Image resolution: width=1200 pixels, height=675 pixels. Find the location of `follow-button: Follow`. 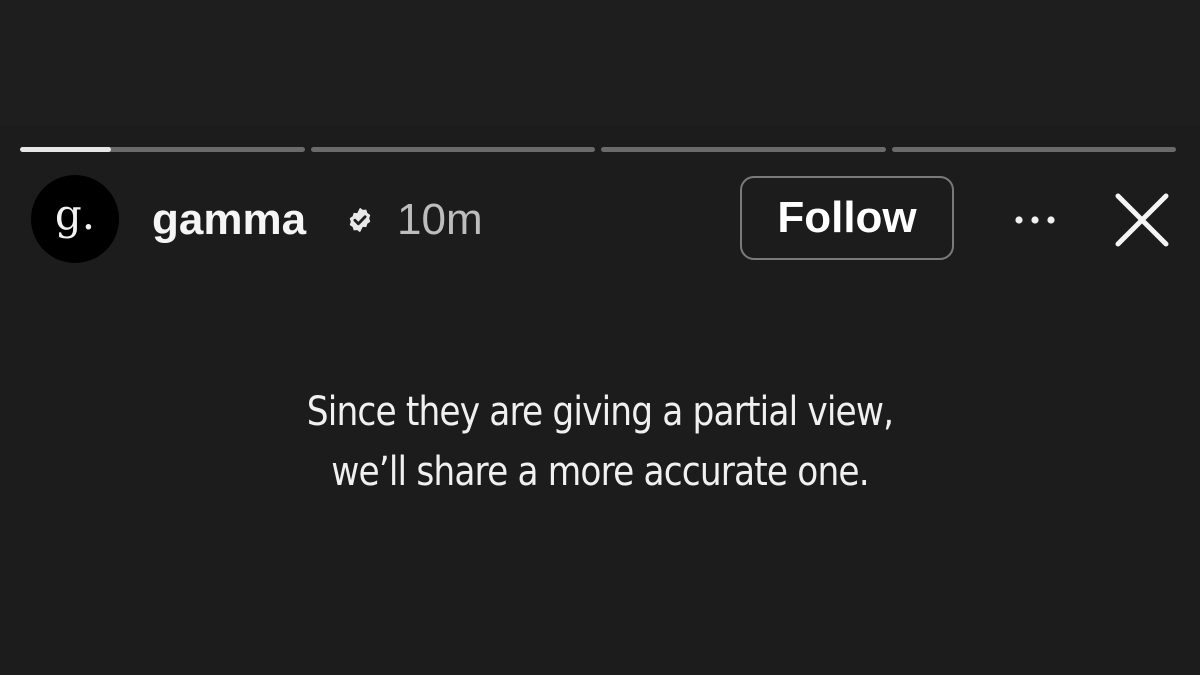

follow-button: Follow is located at coordinates (847, 218).